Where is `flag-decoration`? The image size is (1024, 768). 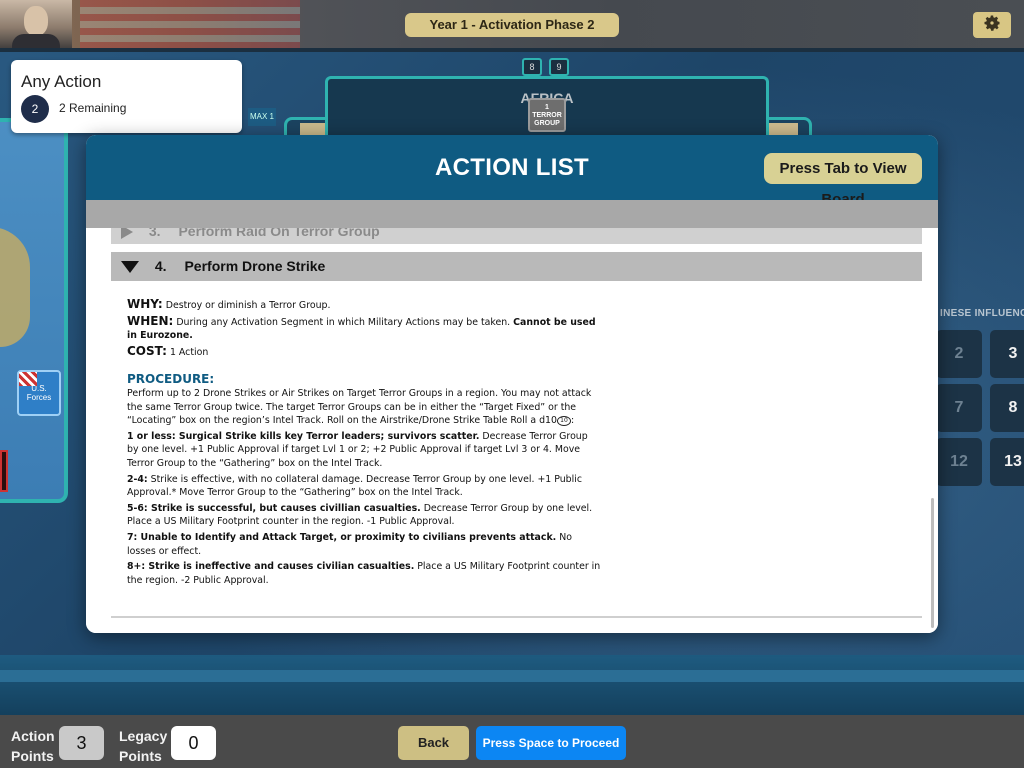 flag-decoration is located at coordinates (190, 25).